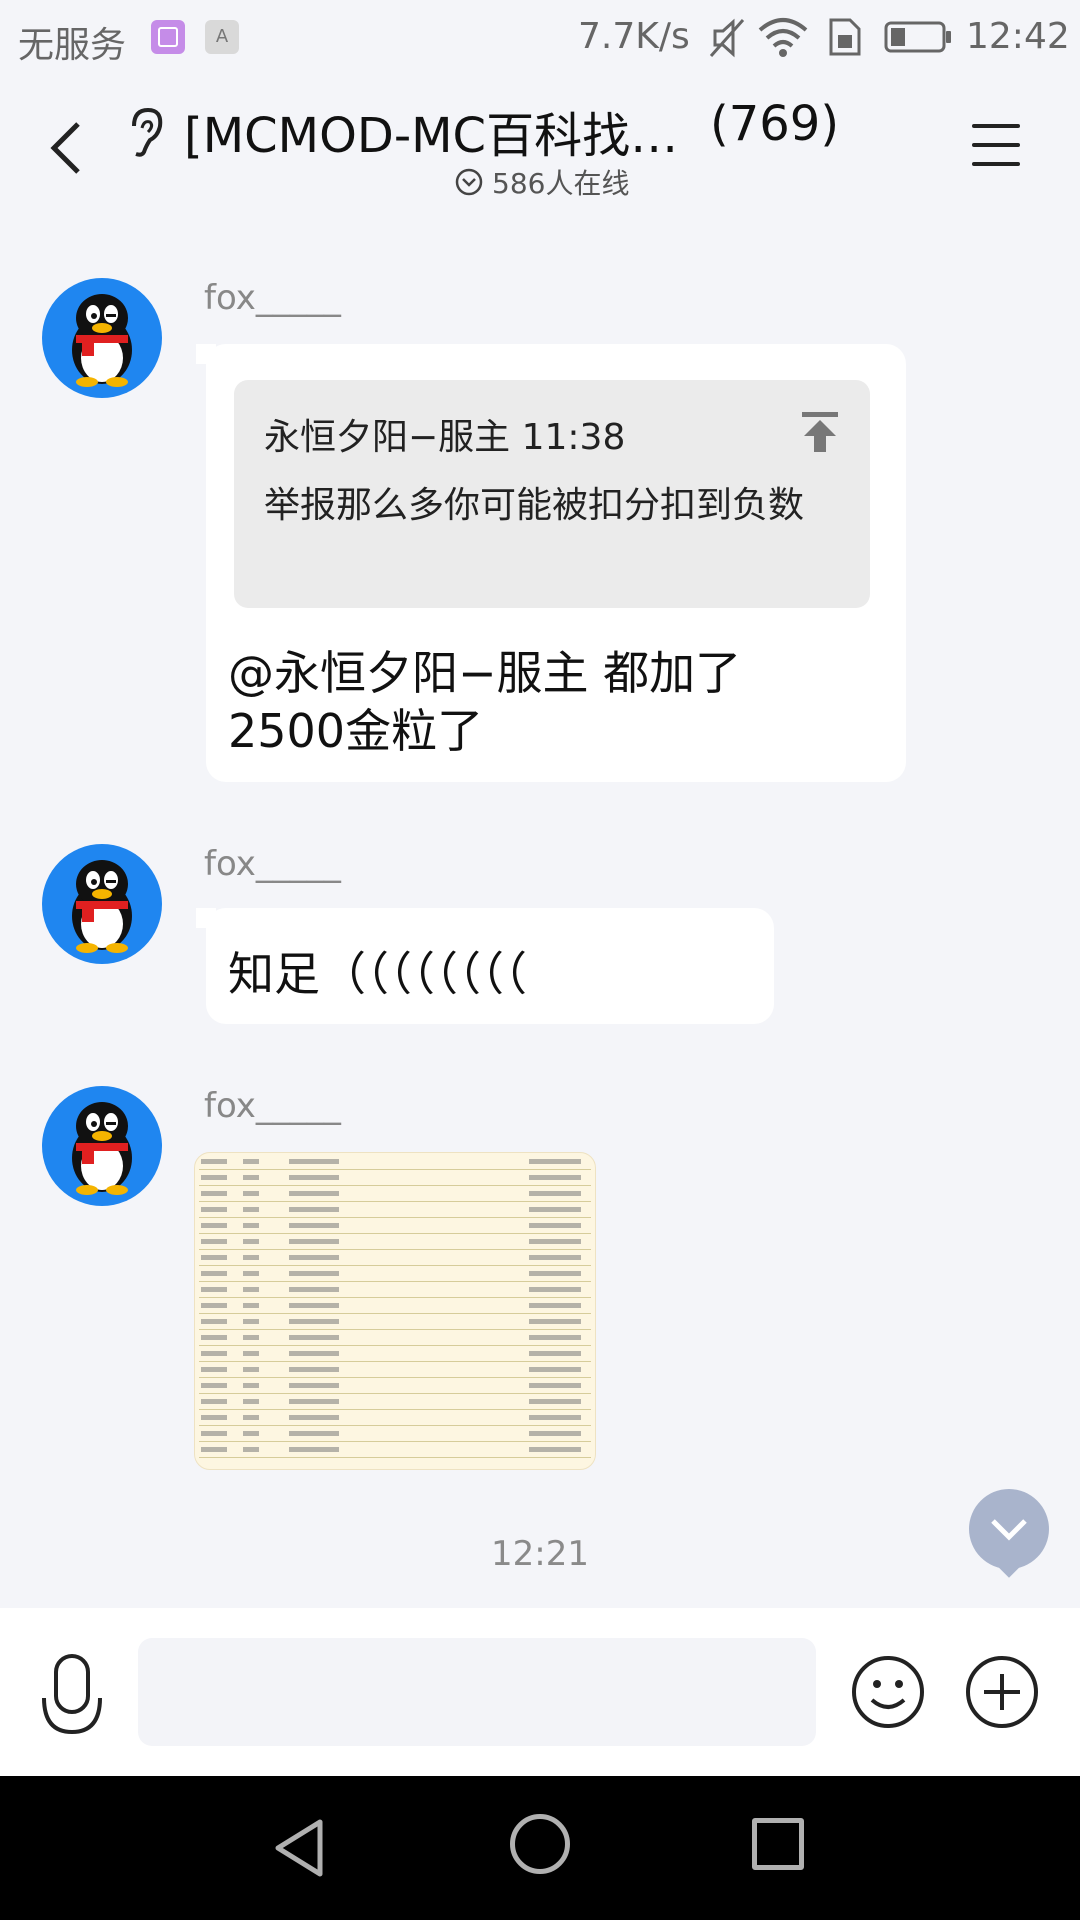  Describe the element at coordinates (534, 505) in the screenshot. I see `quote-text: 举报那么多你可能被扣分扣到负数` at that location.